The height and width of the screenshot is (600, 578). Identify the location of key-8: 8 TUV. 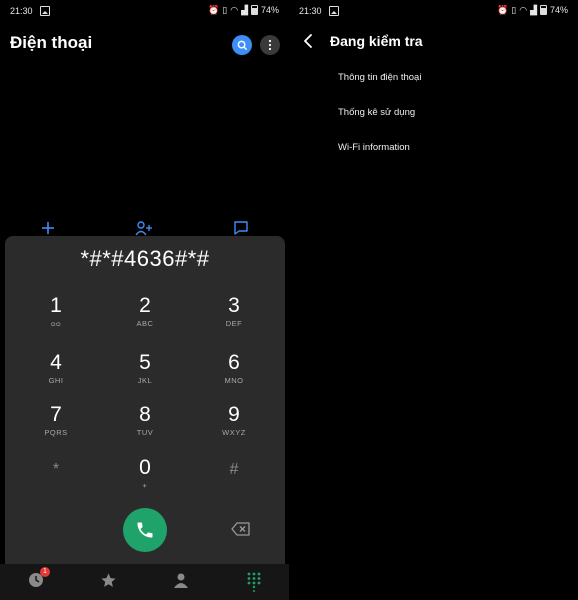
(145, 426).